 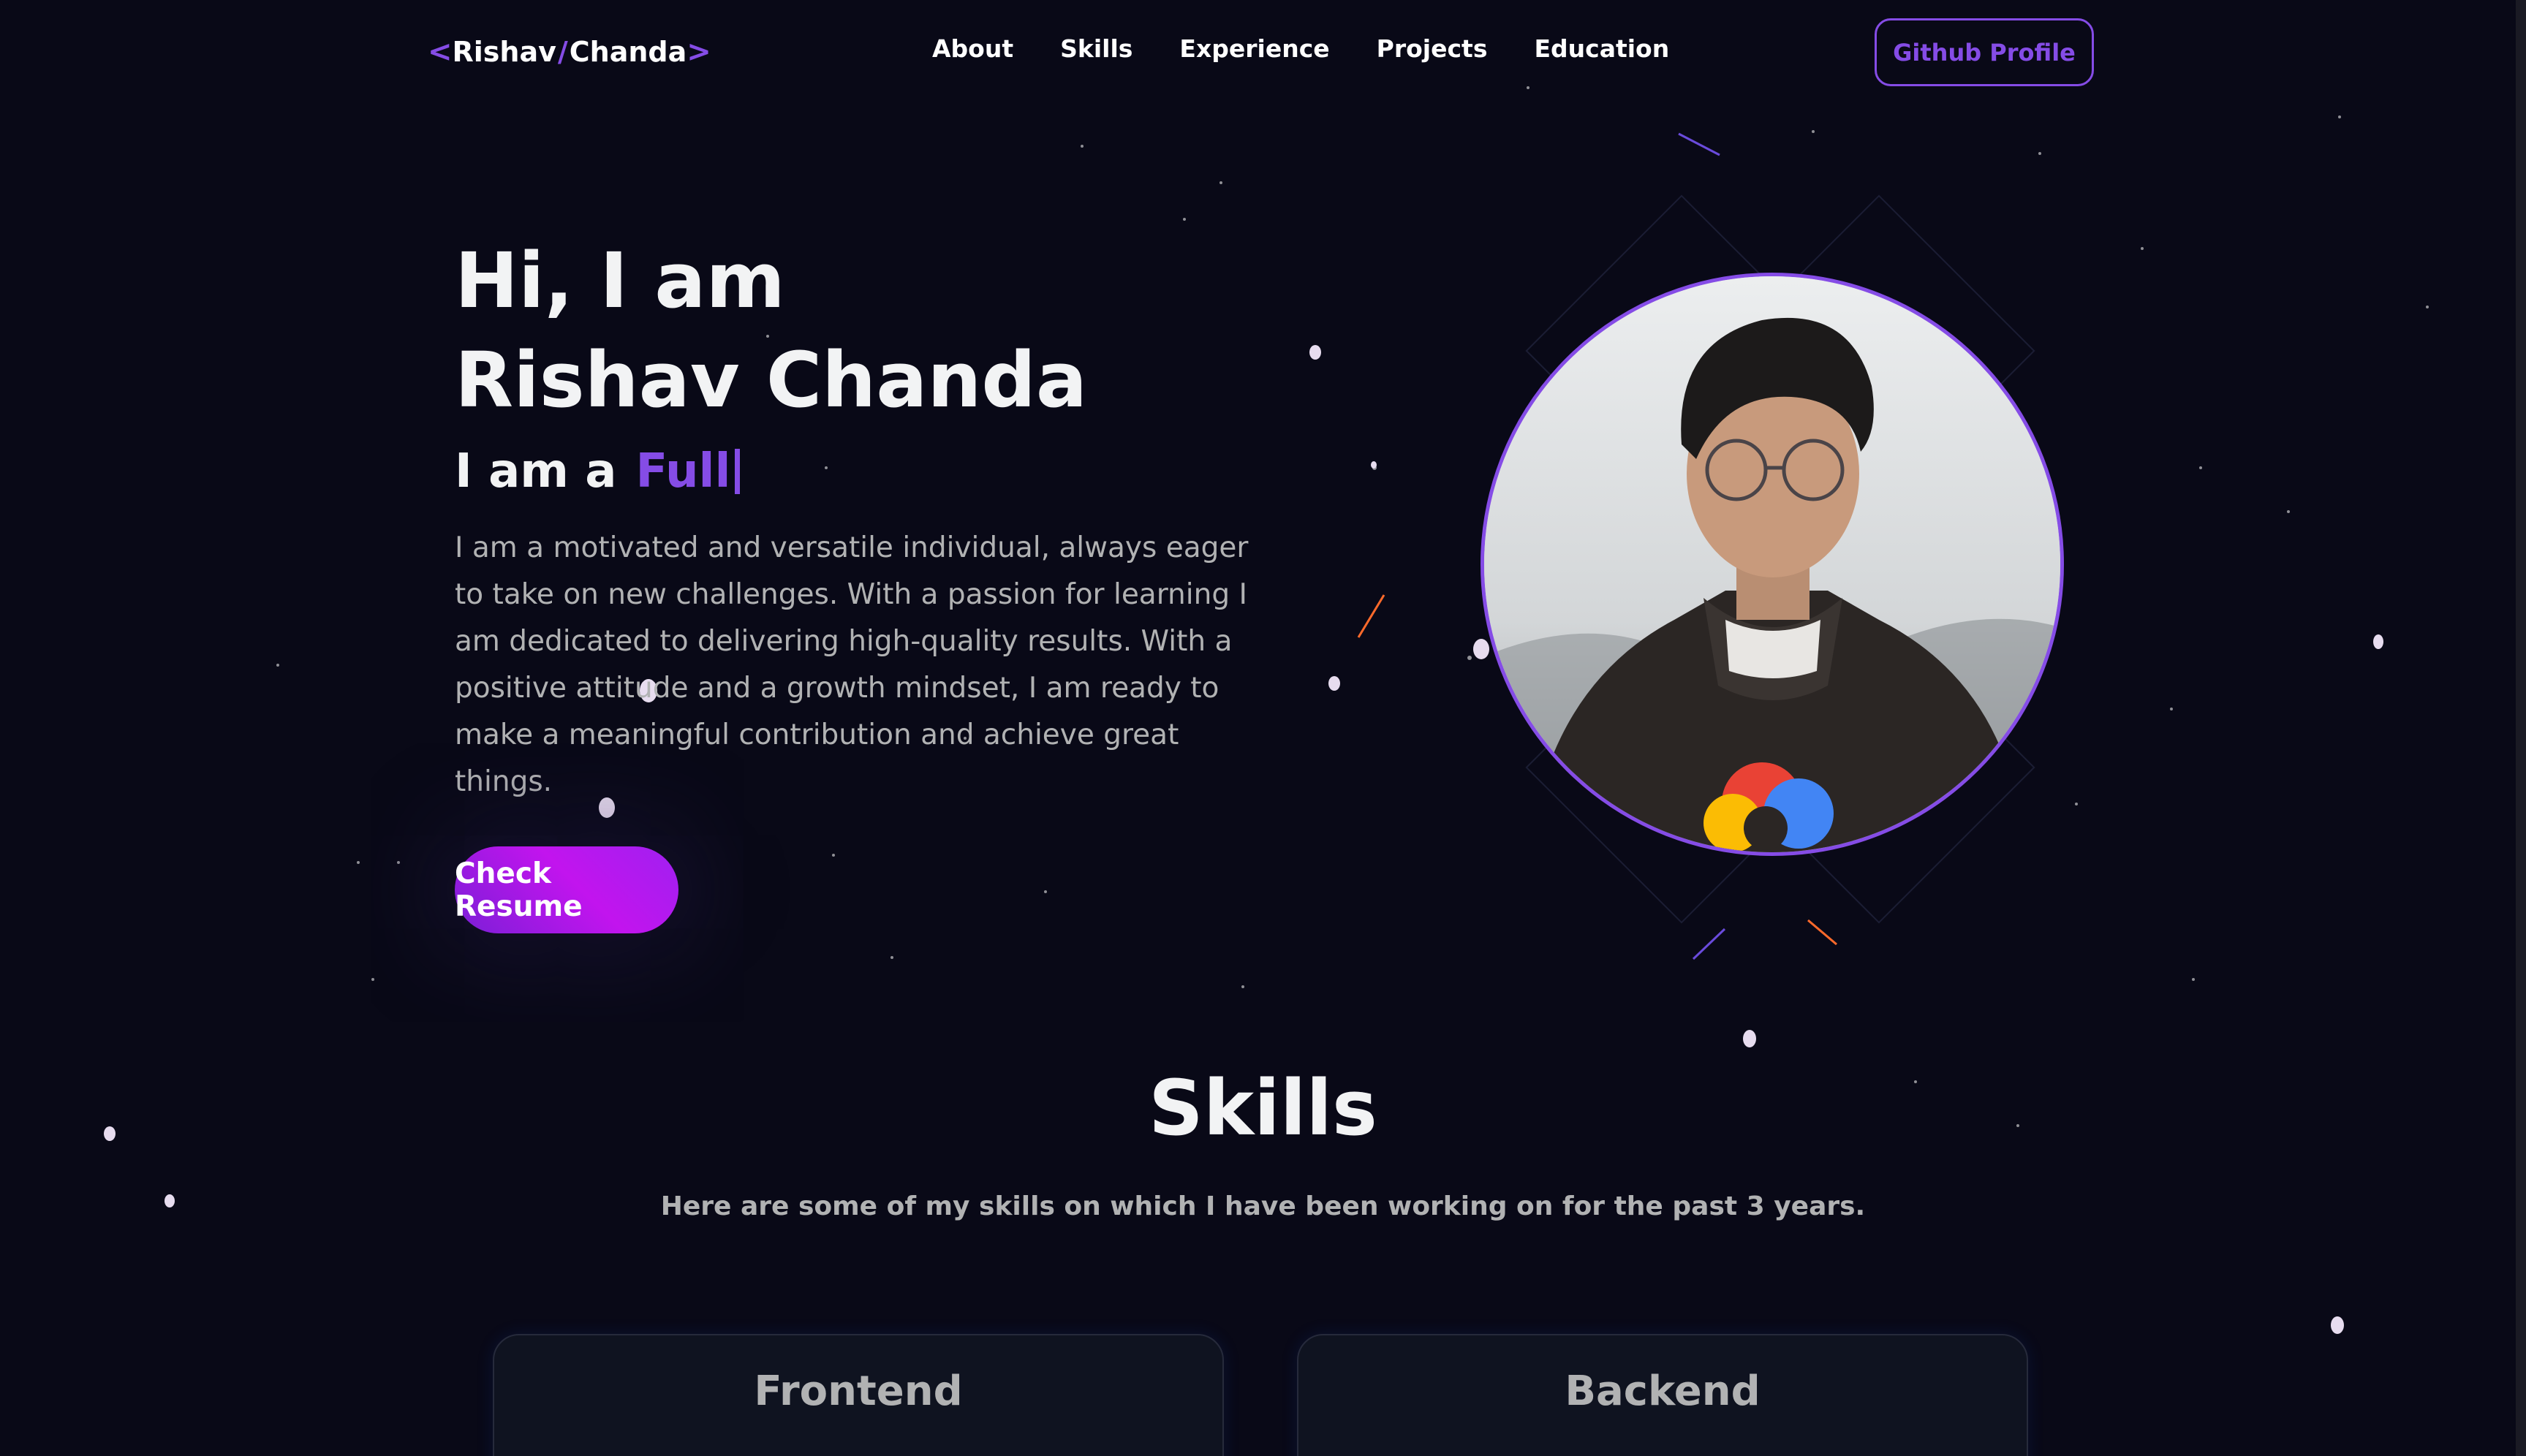 What do you see at coordinates (738, 472) in the screenshot?
I see `typewriter-cursor` at bounding box center [738, 472].